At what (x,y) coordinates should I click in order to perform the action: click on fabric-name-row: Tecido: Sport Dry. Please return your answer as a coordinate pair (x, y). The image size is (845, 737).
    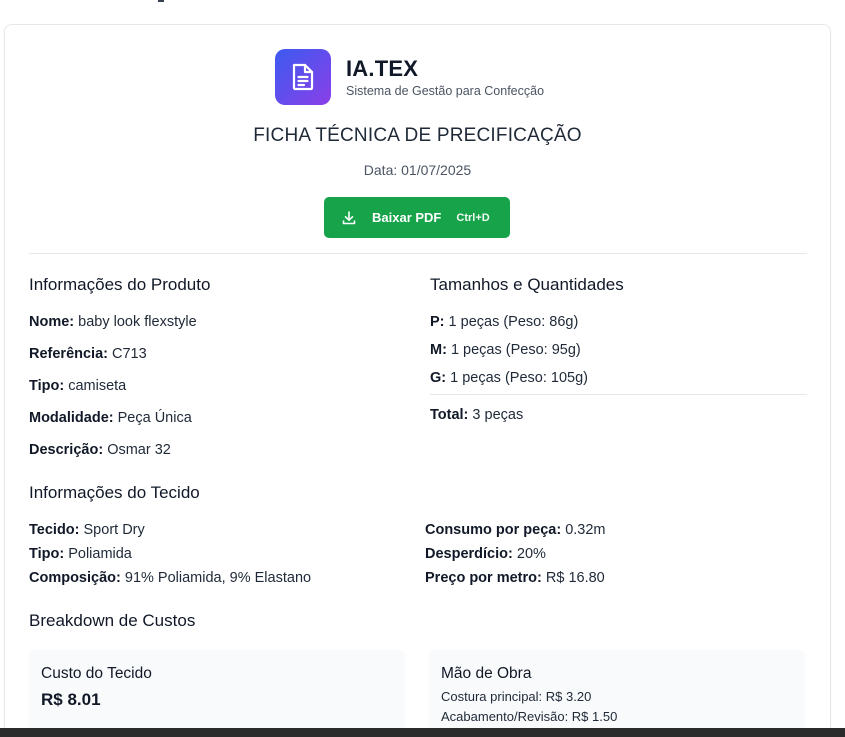
    Looking at the image, I should click on (87, 530).